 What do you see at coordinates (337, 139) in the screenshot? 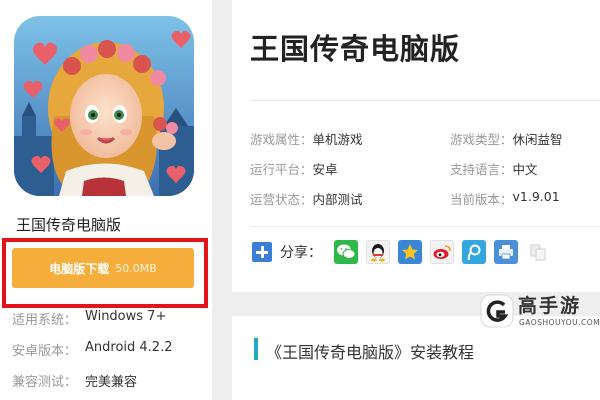
I see `attr-value: 单机游戏` at bounding box center [337, 139].